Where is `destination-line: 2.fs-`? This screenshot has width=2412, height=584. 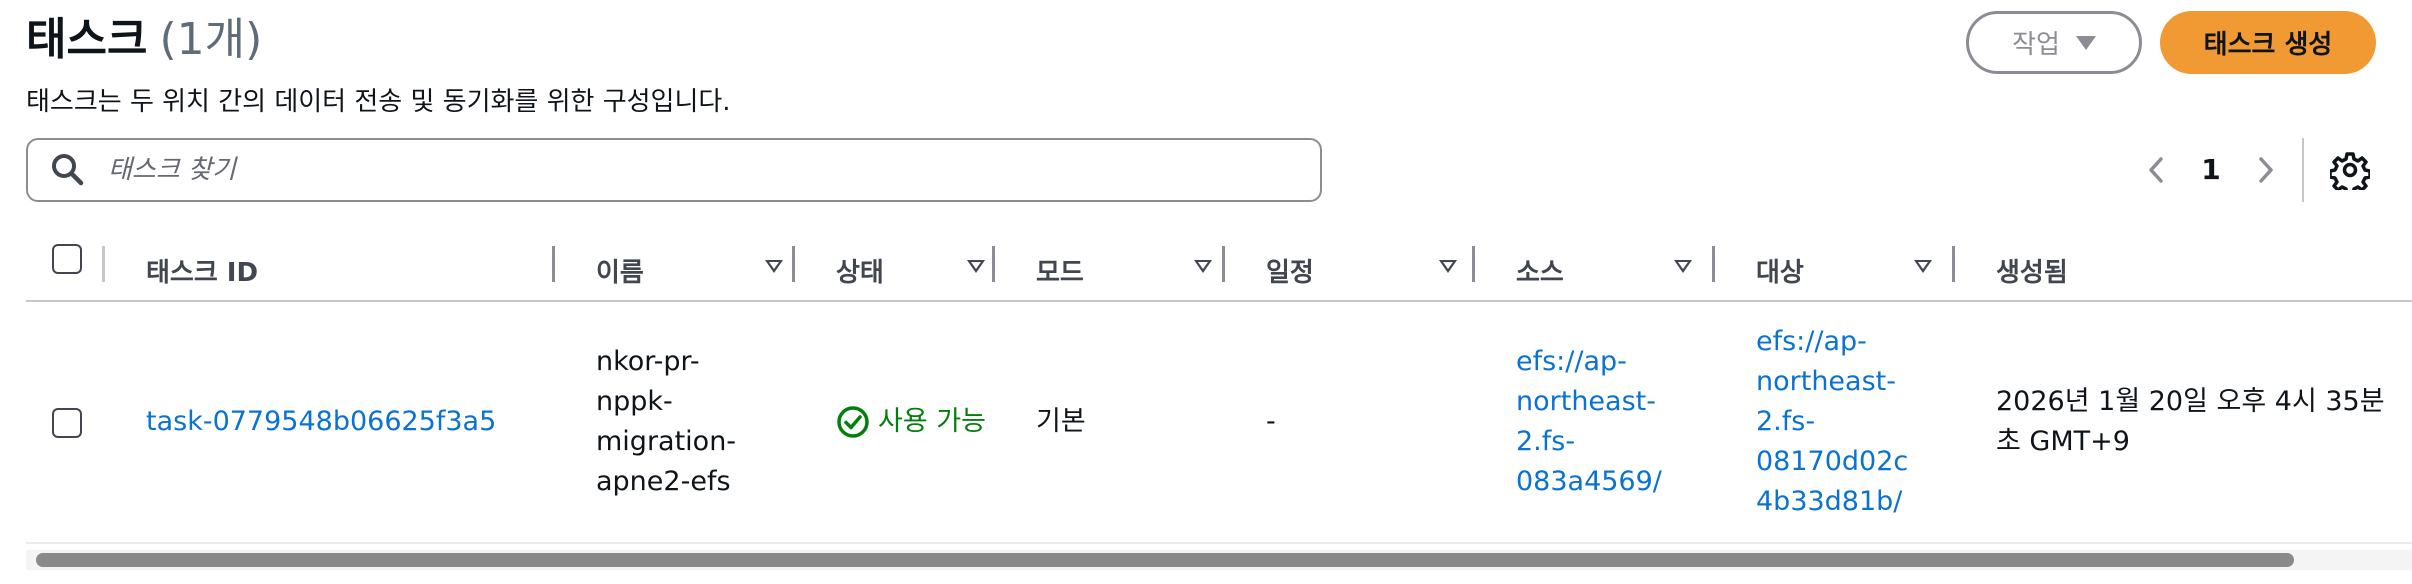
destination-line: 2.fs- is located at coordinates (1786, 421).